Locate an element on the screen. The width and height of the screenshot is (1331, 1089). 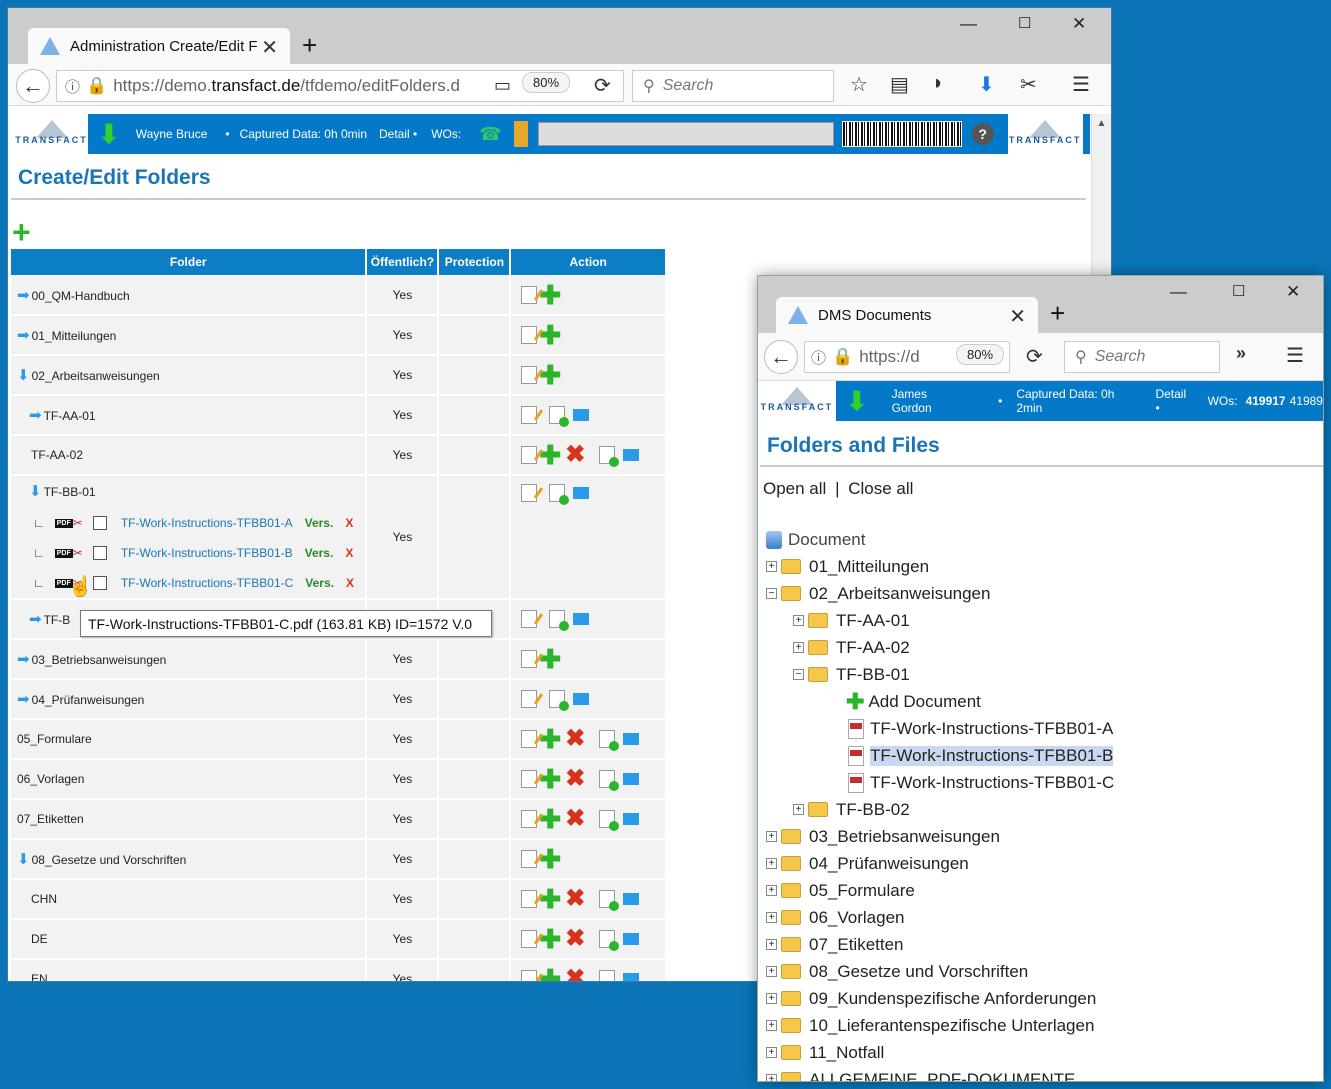
doc-link: TF-Work-Instructions-TFBB01-B is located at coordinates (207, 553).